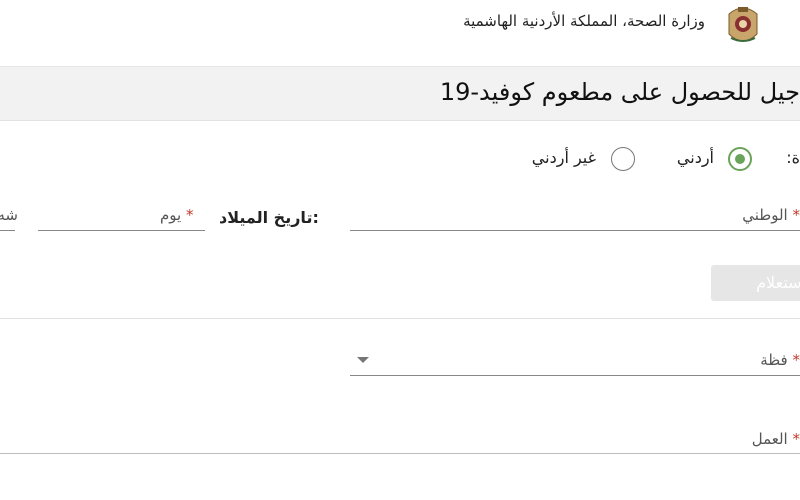 The image size is (800, 500). I want to click on national-id-input, so click(575, 230).